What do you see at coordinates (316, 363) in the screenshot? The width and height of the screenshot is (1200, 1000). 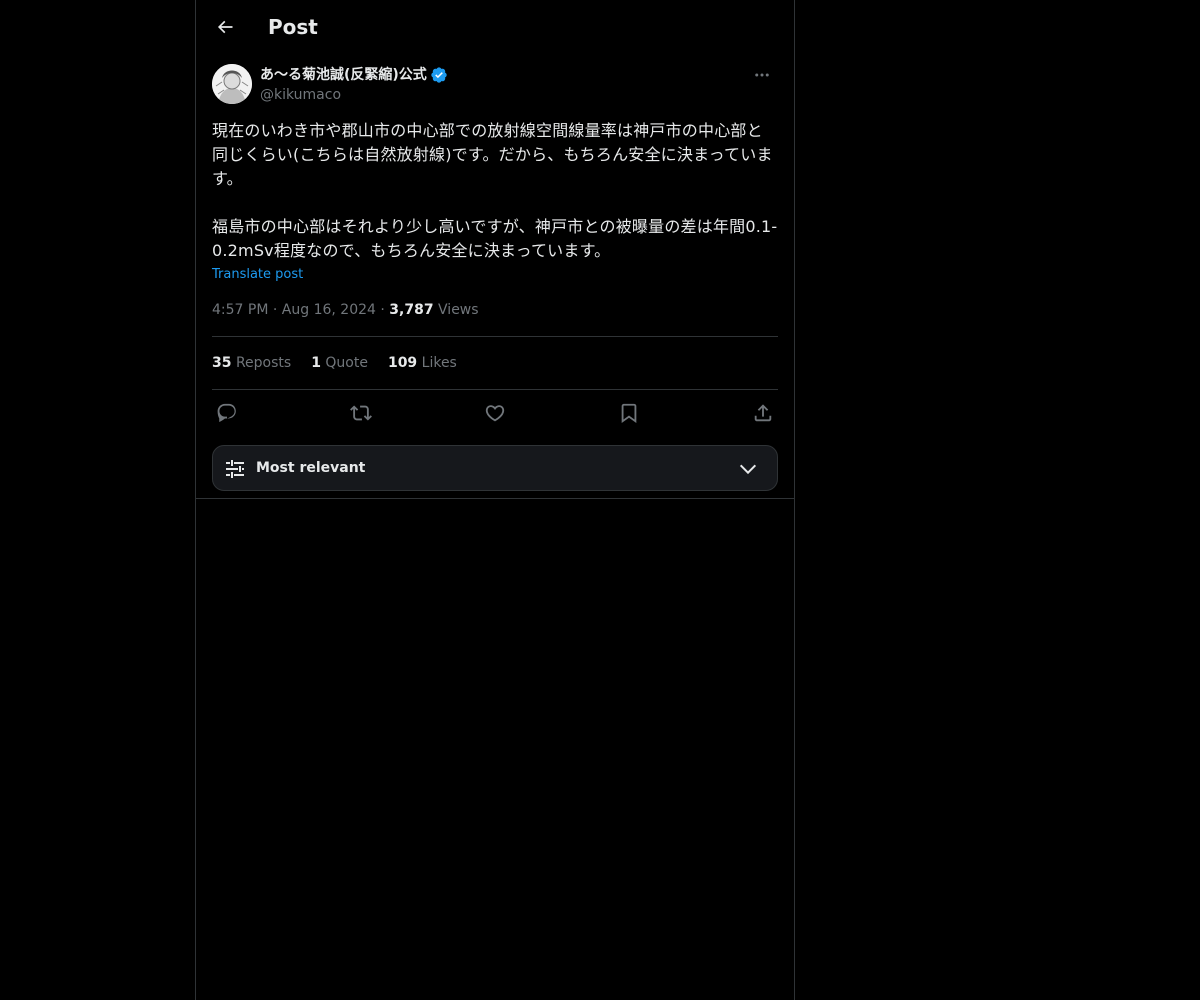 I see `quotes-count: 1` at bounding box center [316, 363].